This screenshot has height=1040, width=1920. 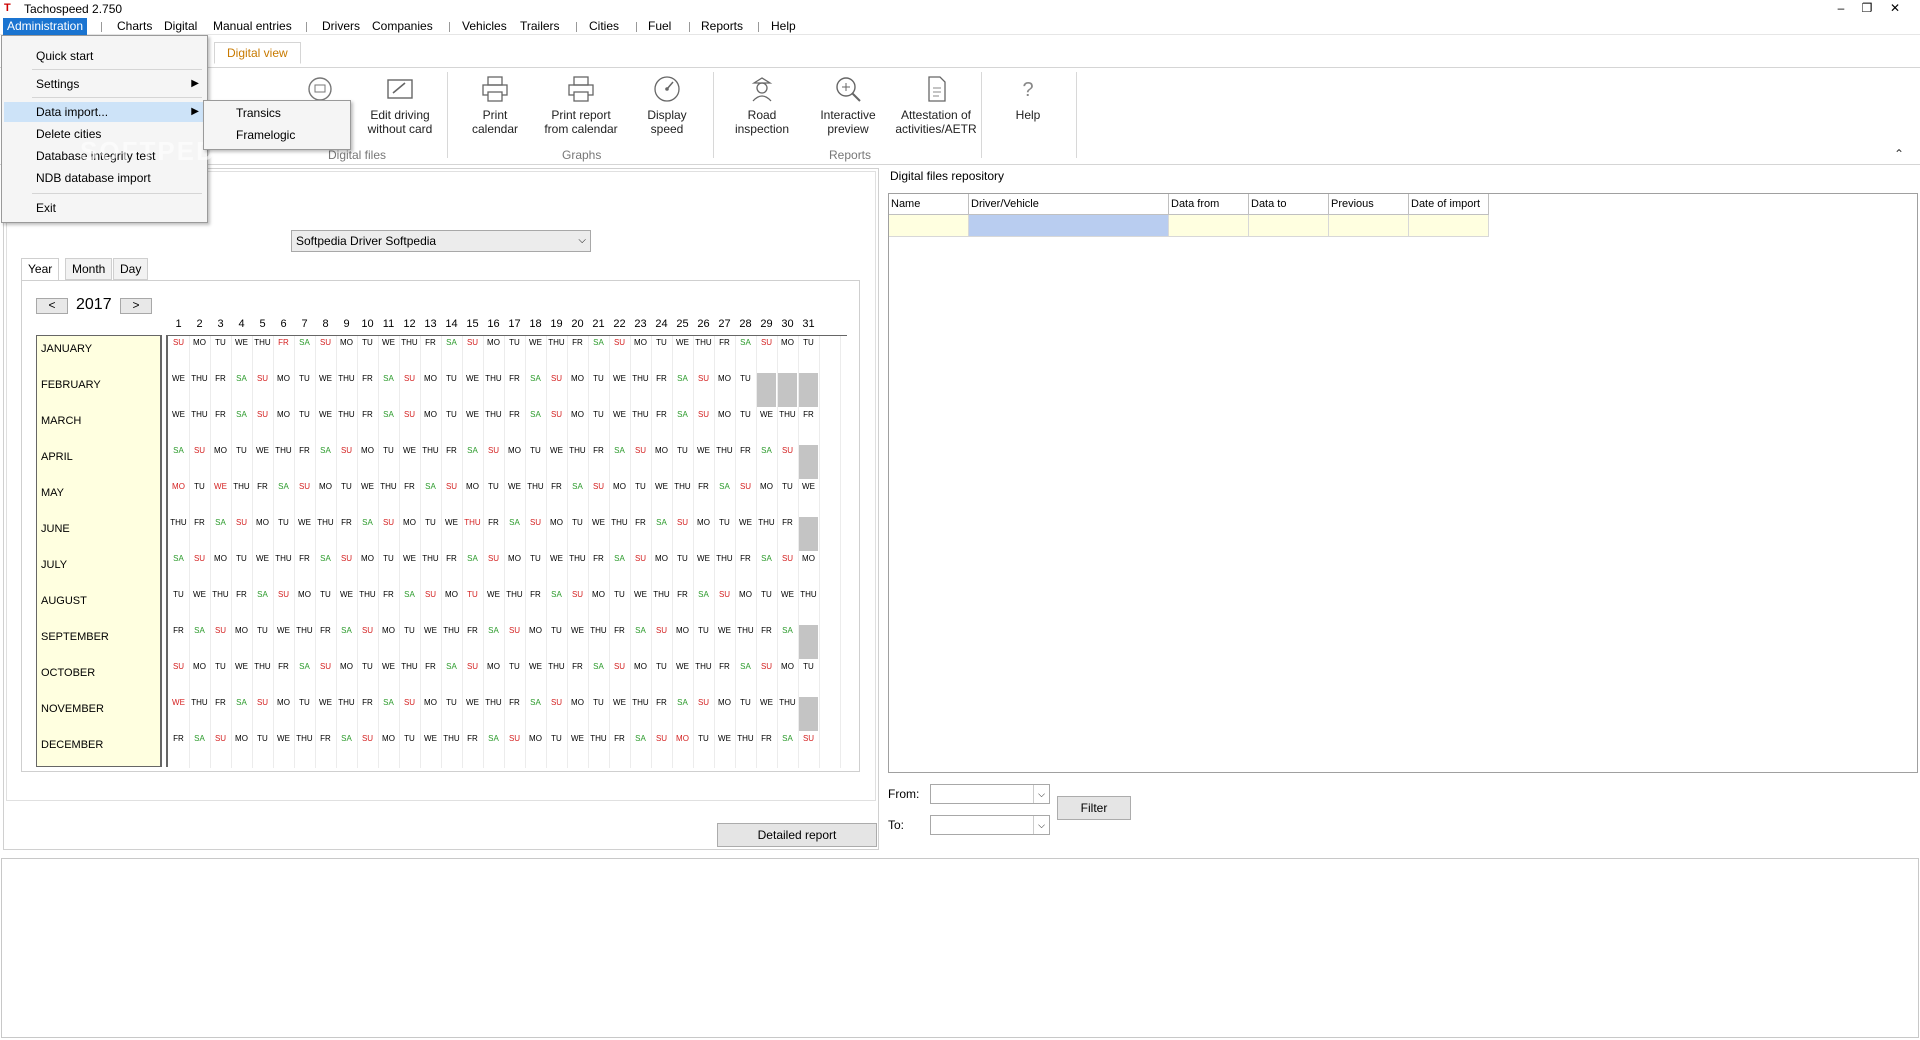 What do you see at coordinates (441, 241) in the screenshot?
I see `driver-select: Softpedia Driver Softpedia ⌵` at bounding box center [441, 241].